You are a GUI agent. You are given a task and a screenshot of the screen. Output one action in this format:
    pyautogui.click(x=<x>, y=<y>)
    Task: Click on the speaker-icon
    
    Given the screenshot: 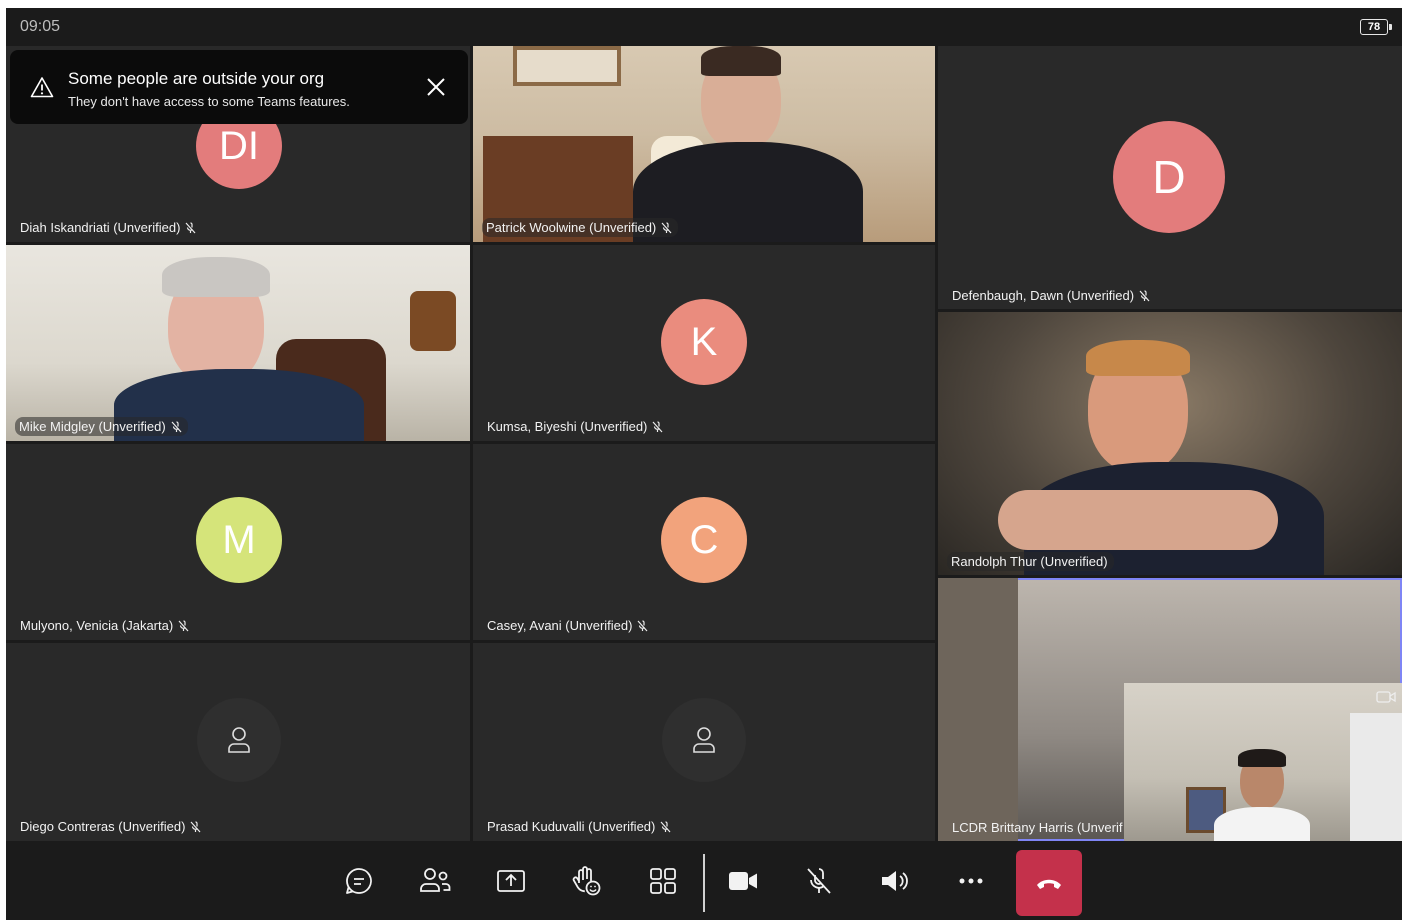 What is the action you would take?
    pyautogui.click(x=895, y=881)
    